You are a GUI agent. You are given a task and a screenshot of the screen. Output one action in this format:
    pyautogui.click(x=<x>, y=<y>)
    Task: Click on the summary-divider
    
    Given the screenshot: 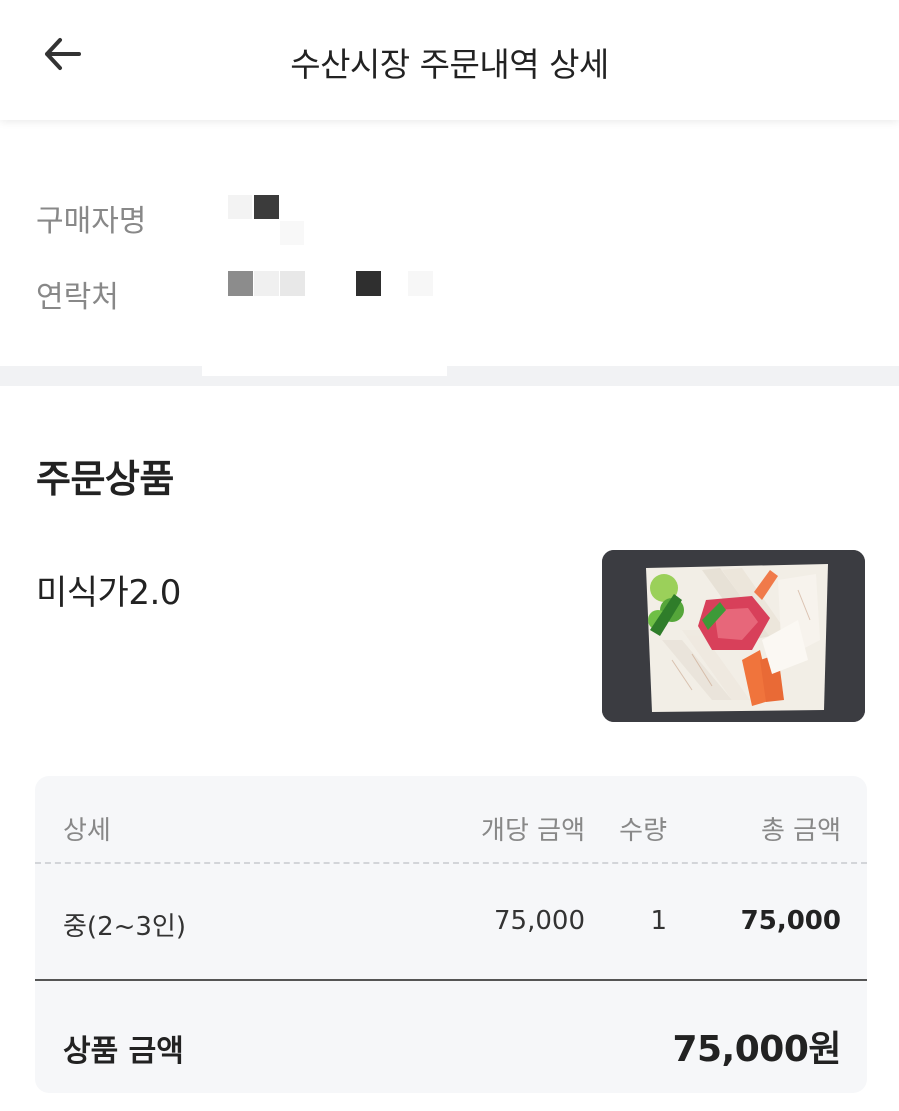 What is the action you would take?
    pyautogui.click(x=451, y=980)
    